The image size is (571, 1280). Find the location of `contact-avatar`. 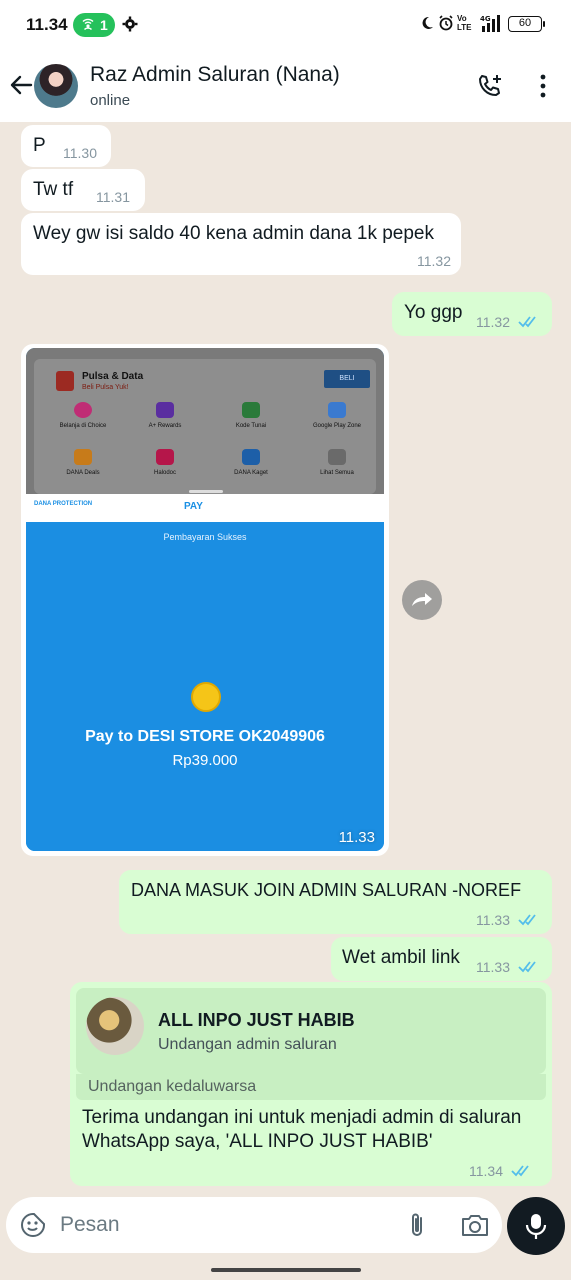

contact-avatar is located at coordinates (56, 86).